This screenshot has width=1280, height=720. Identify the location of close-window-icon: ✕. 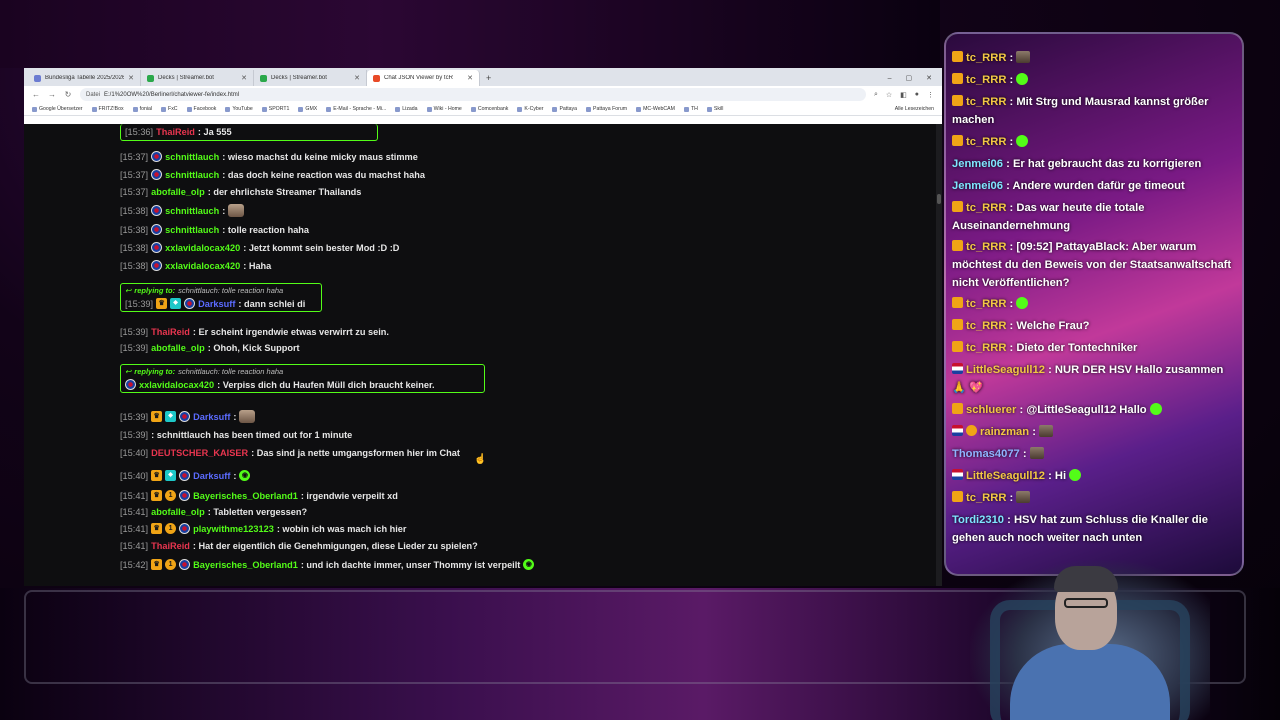
(929, 78).